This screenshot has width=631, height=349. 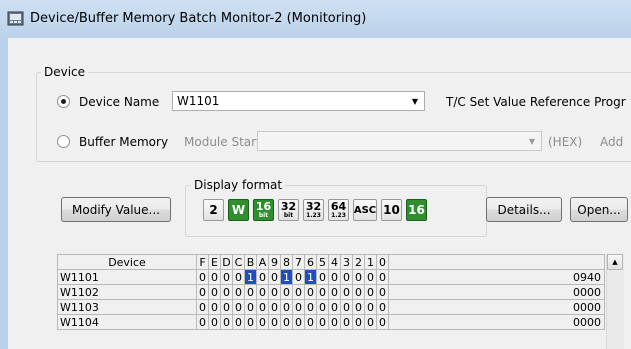 I want to click on table-row: W1103 0 0 0 0 0 0 0 0 0 0 0 0 0 0 0 0 0000, so click(x=331, y=307).